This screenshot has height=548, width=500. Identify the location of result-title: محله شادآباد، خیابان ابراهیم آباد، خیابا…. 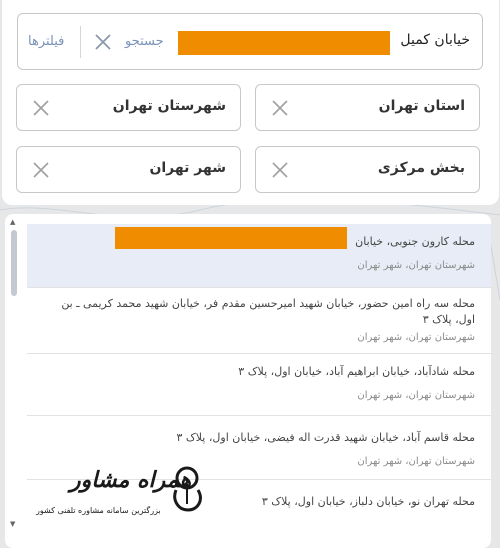
(356, 371).